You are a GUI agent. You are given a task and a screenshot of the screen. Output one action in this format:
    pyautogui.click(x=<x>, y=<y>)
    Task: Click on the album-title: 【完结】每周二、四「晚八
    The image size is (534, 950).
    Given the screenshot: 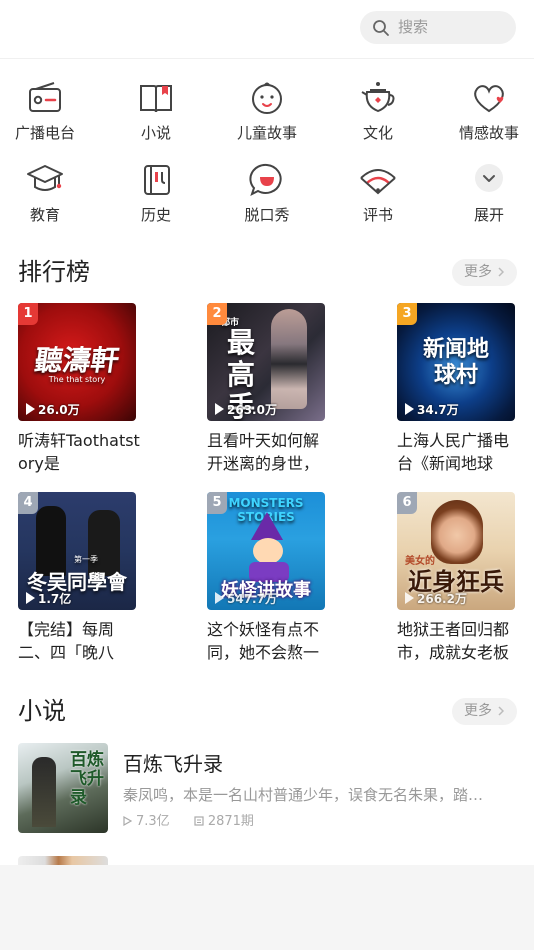 What is the action you would take?
    pyautogui.click(x=66, y=641)
    